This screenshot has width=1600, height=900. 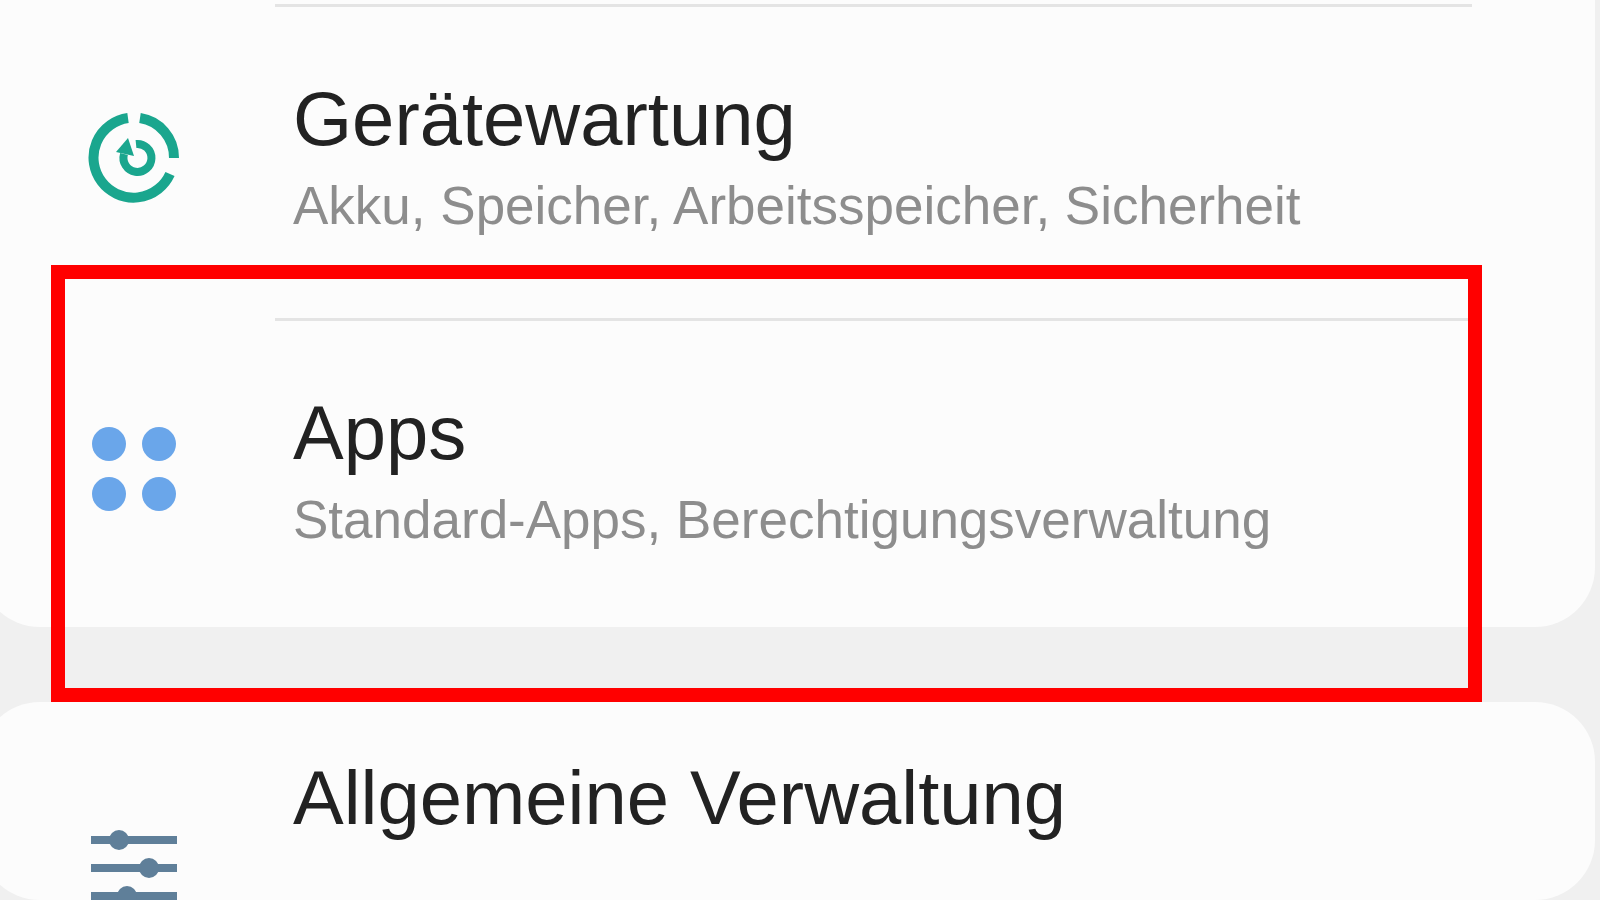 What do you see at coordinates (133, 158) in the screenshot?
I see `maintenance-icon` at bounding box center [133, 158].